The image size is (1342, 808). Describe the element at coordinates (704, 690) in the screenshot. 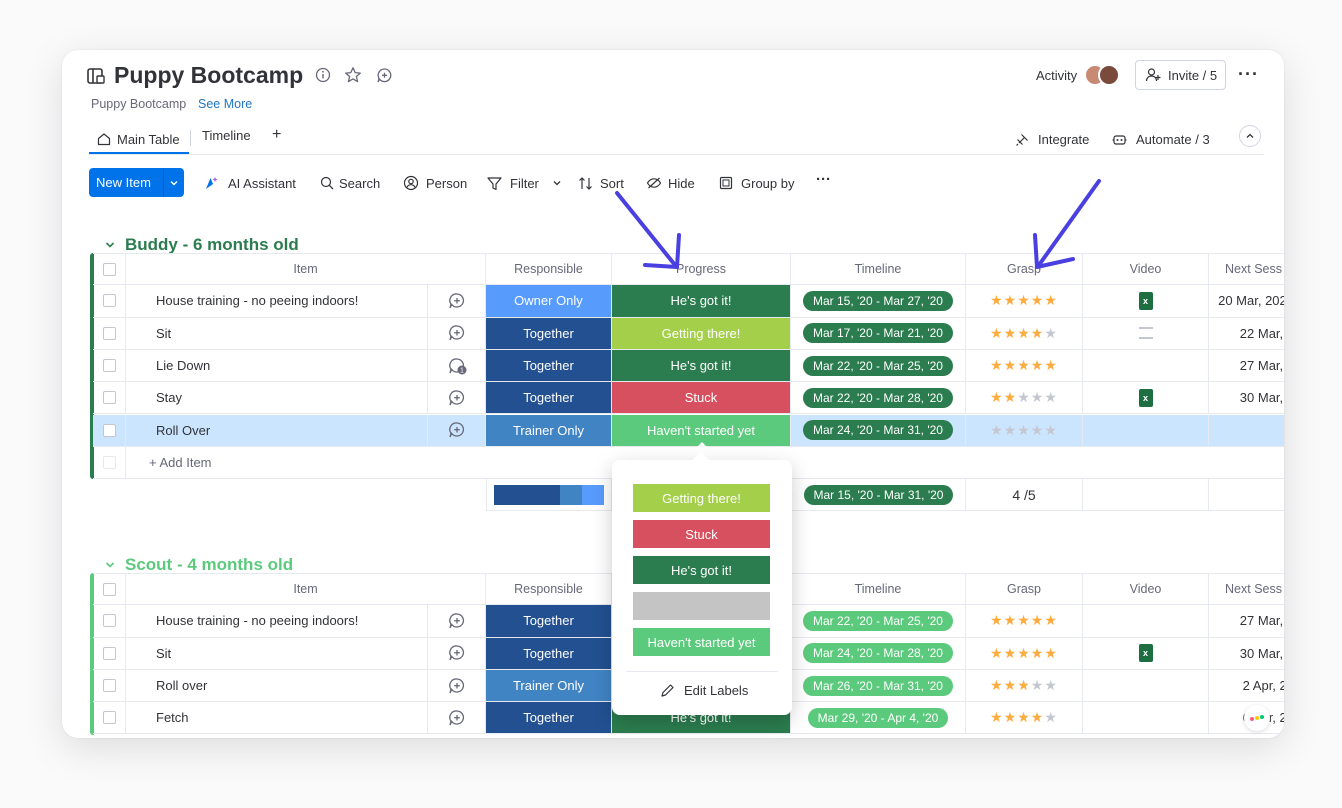

I see `edit-labels-button: Edit Labels` at that location.